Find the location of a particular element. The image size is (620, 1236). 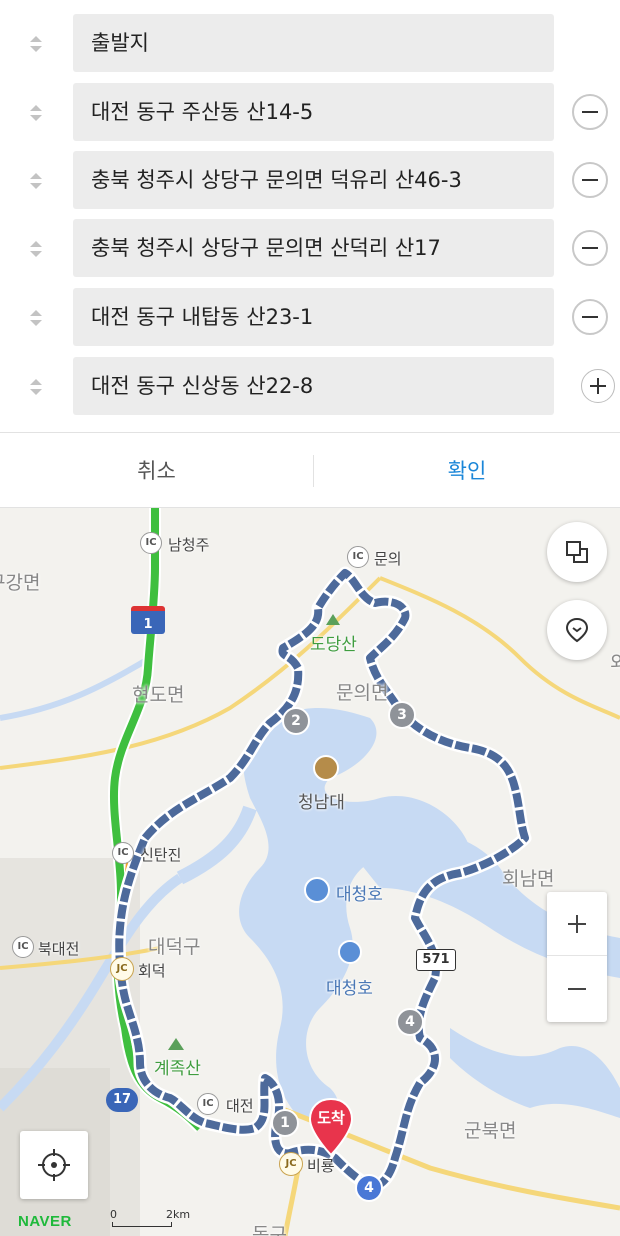

current-location-button is located at coordinates (54, 1165).